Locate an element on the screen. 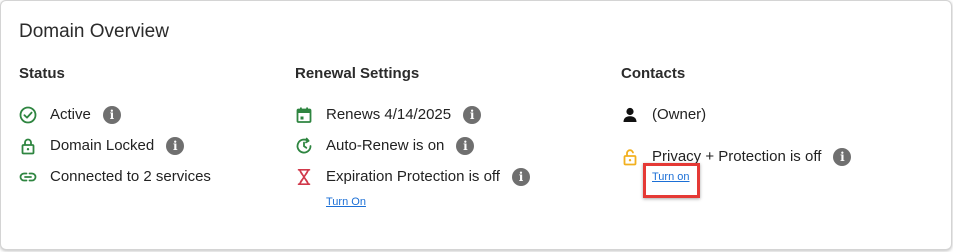 Image resolution: width=953 pixels, height=252 pixels. contacts-heading: Contacts is located at coordinates (653, 73).